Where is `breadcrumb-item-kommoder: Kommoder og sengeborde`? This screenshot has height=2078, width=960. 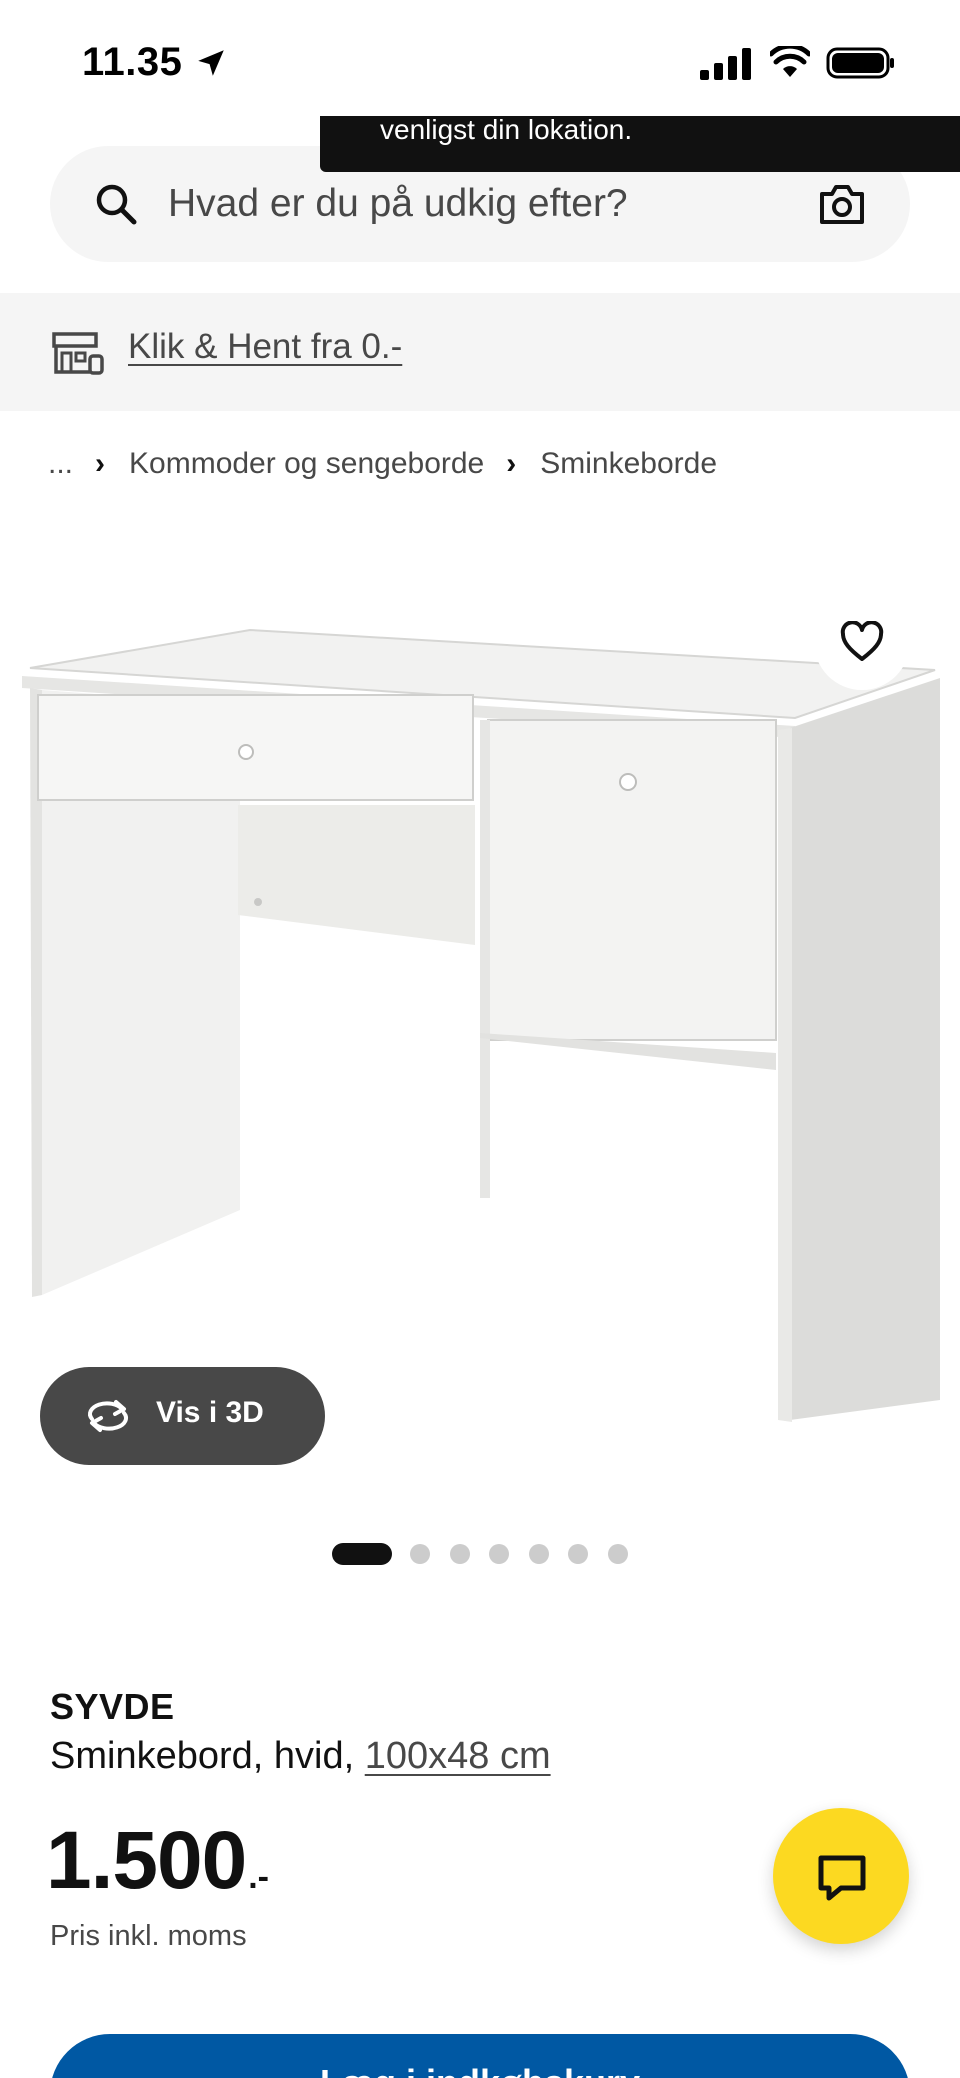
breadcrumb-item-kommoder: Kommoder og sengeborde is located at coordinates (306, 464).